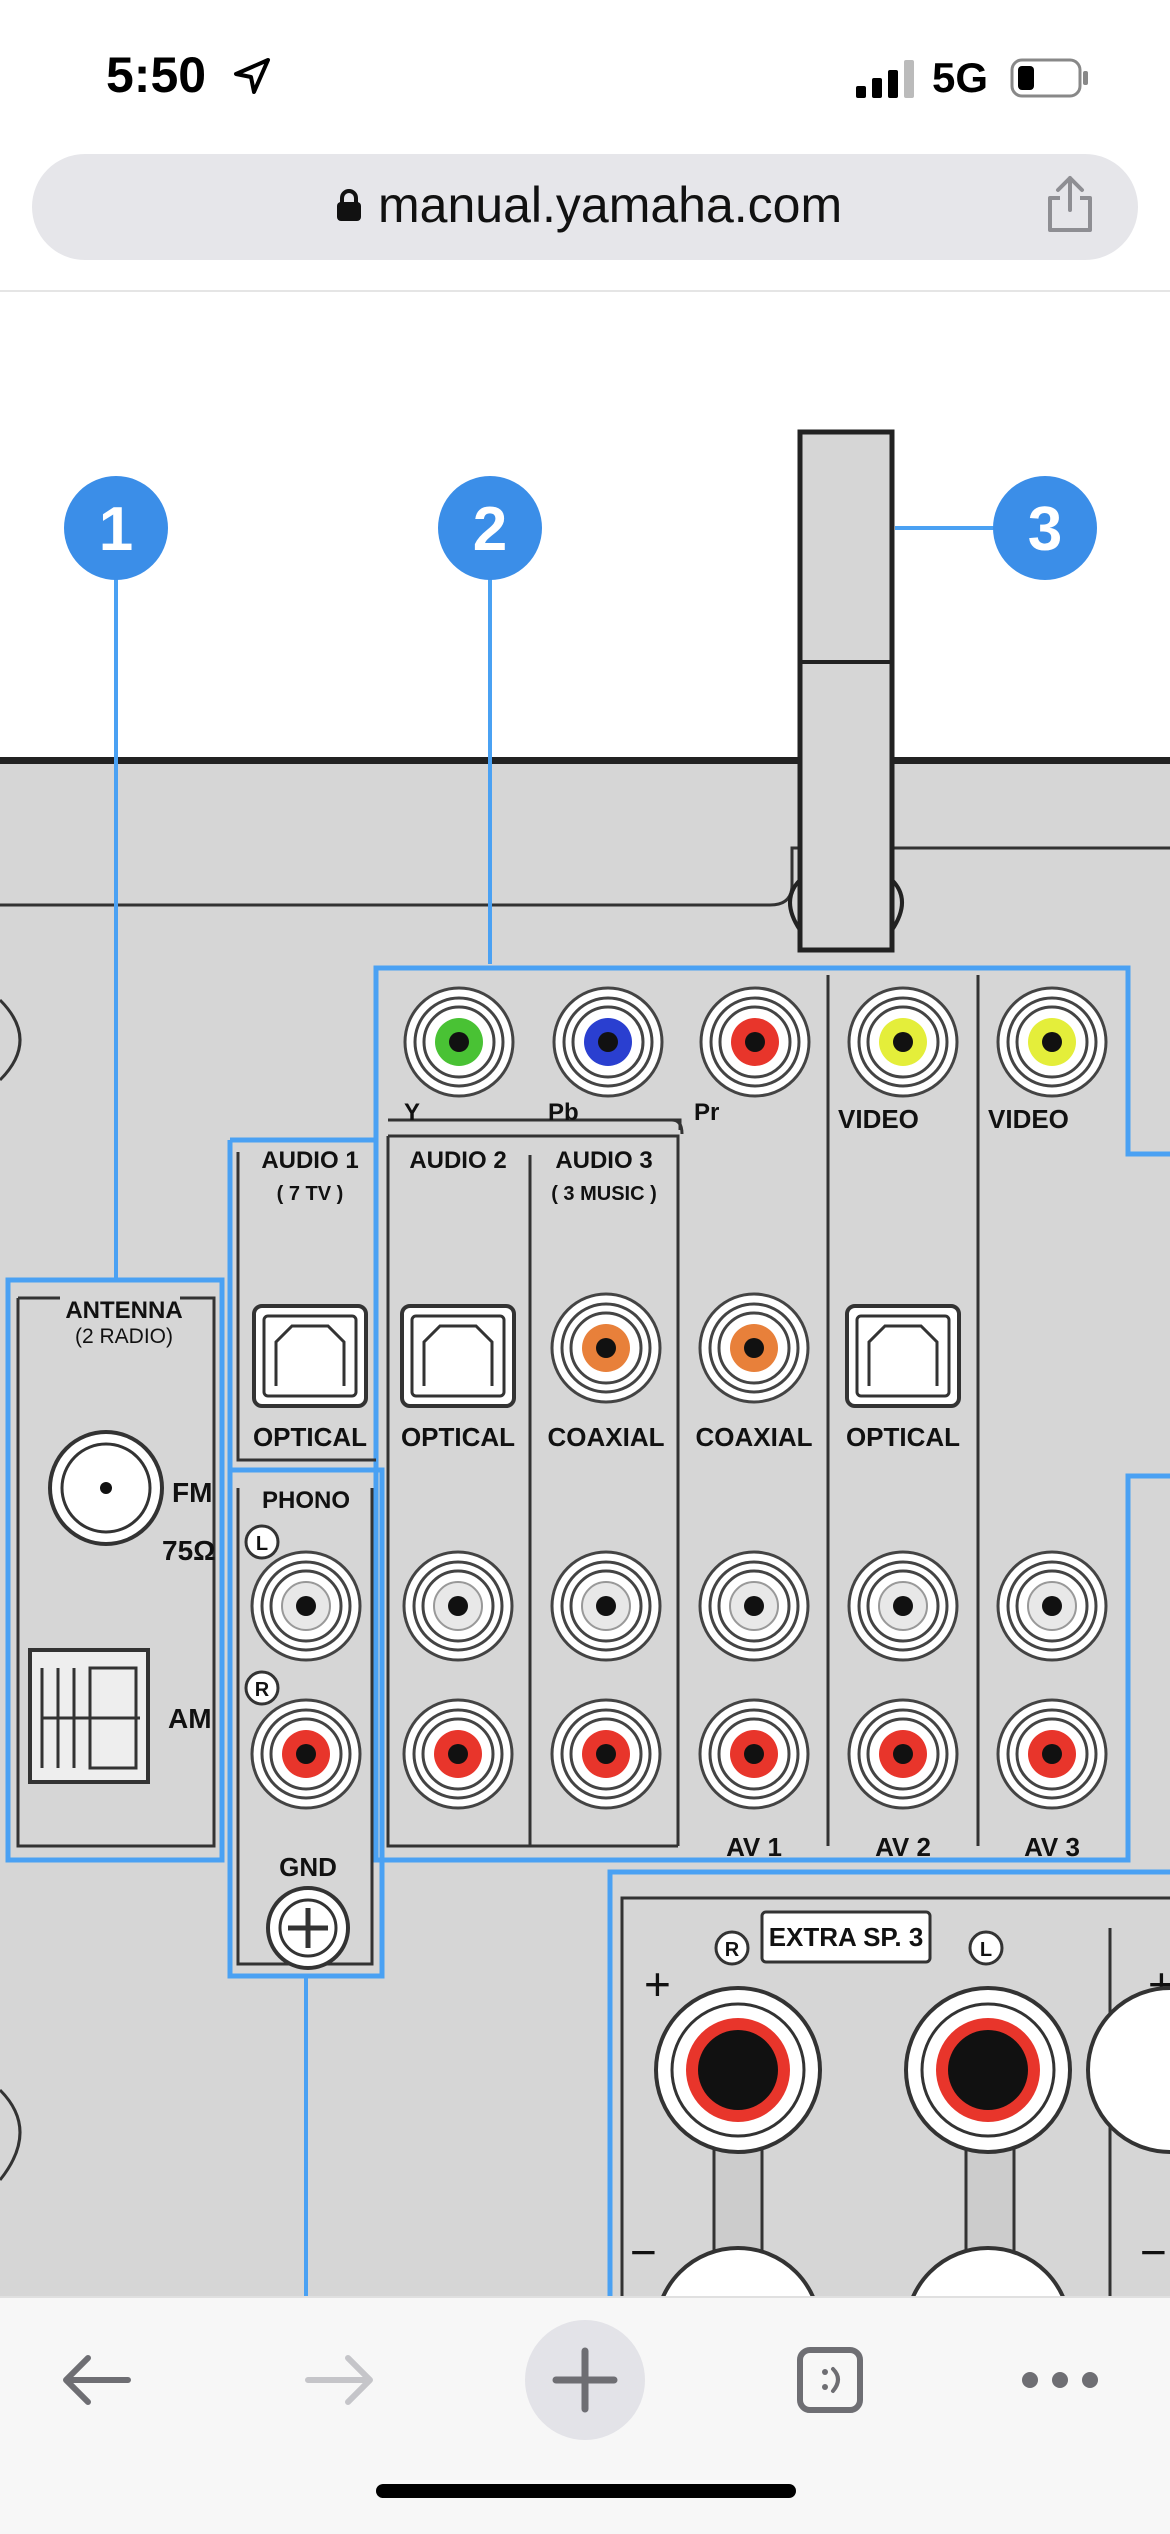  What do you see at coordinates (123, 1310) in the screenshot?
I see `svg-text: ANTENNA` at bounding box center [123, 1310].